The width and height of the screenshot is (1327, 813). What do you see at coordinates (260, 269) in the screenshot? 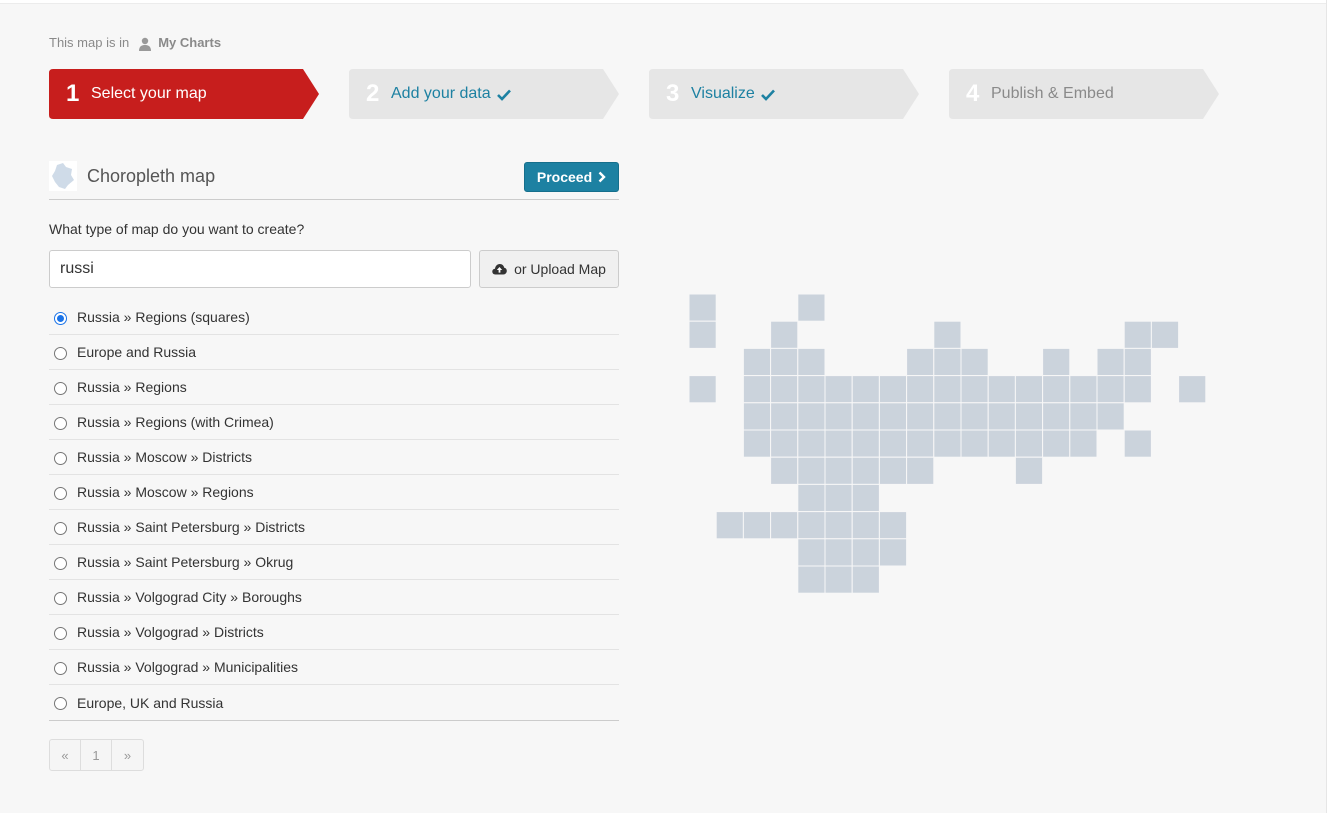
I see `map-search-input` at bounding box center [260, 269].